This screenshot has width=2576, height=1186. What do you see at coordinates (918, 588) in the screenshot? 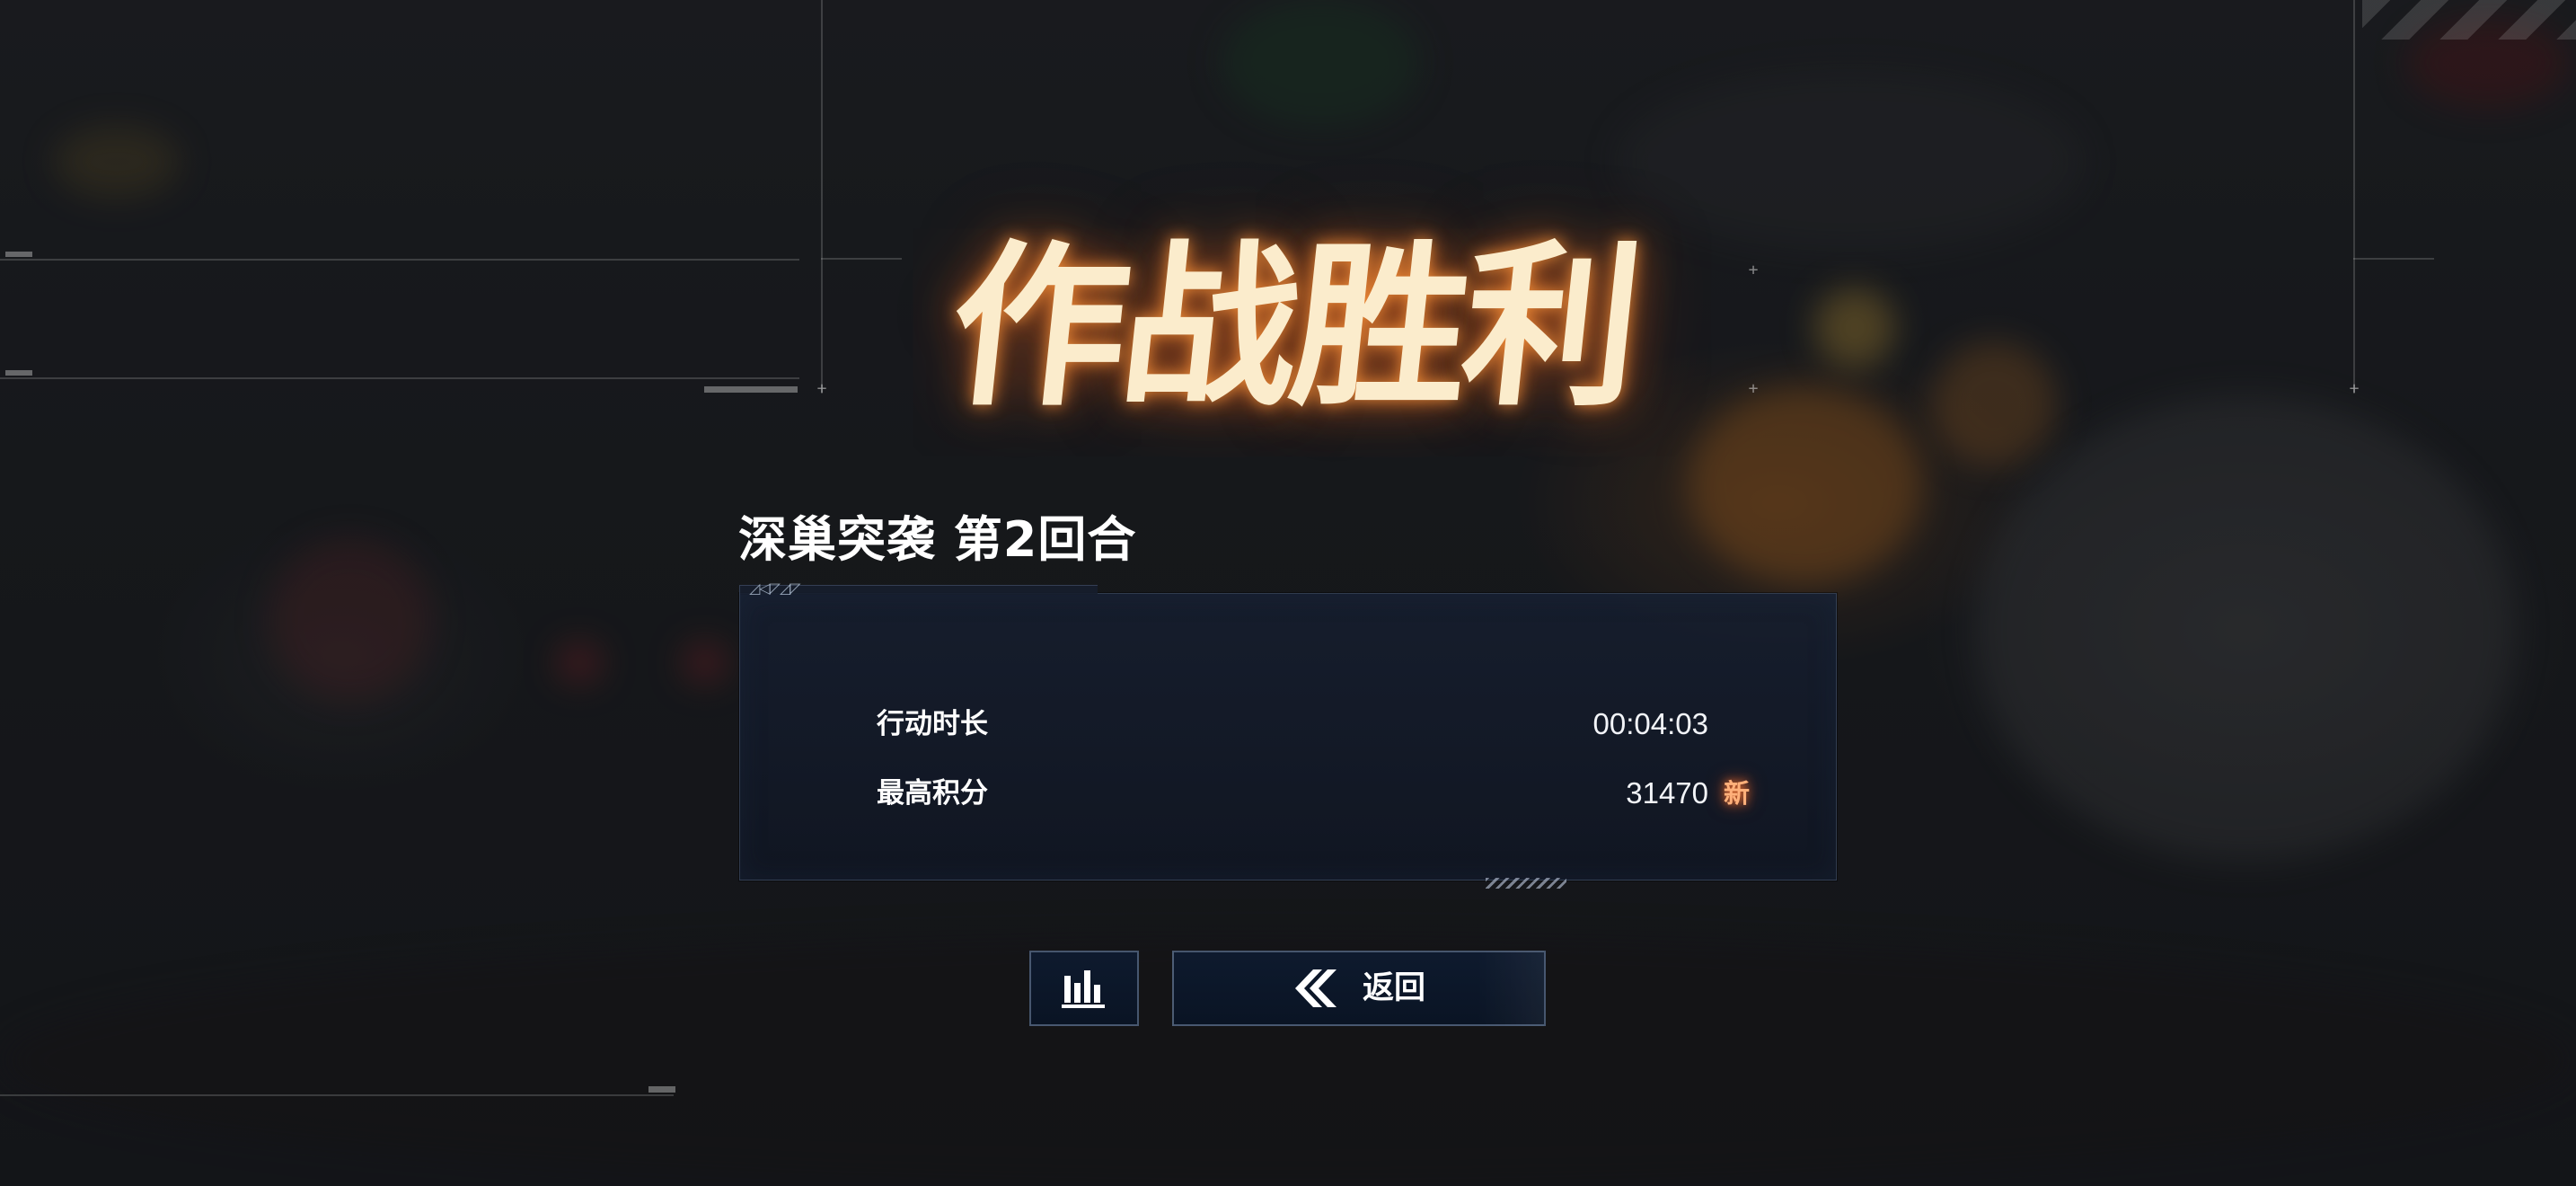
I see `panel-tab: ◿◁◸◿◸` at bounding box center [918, 588].